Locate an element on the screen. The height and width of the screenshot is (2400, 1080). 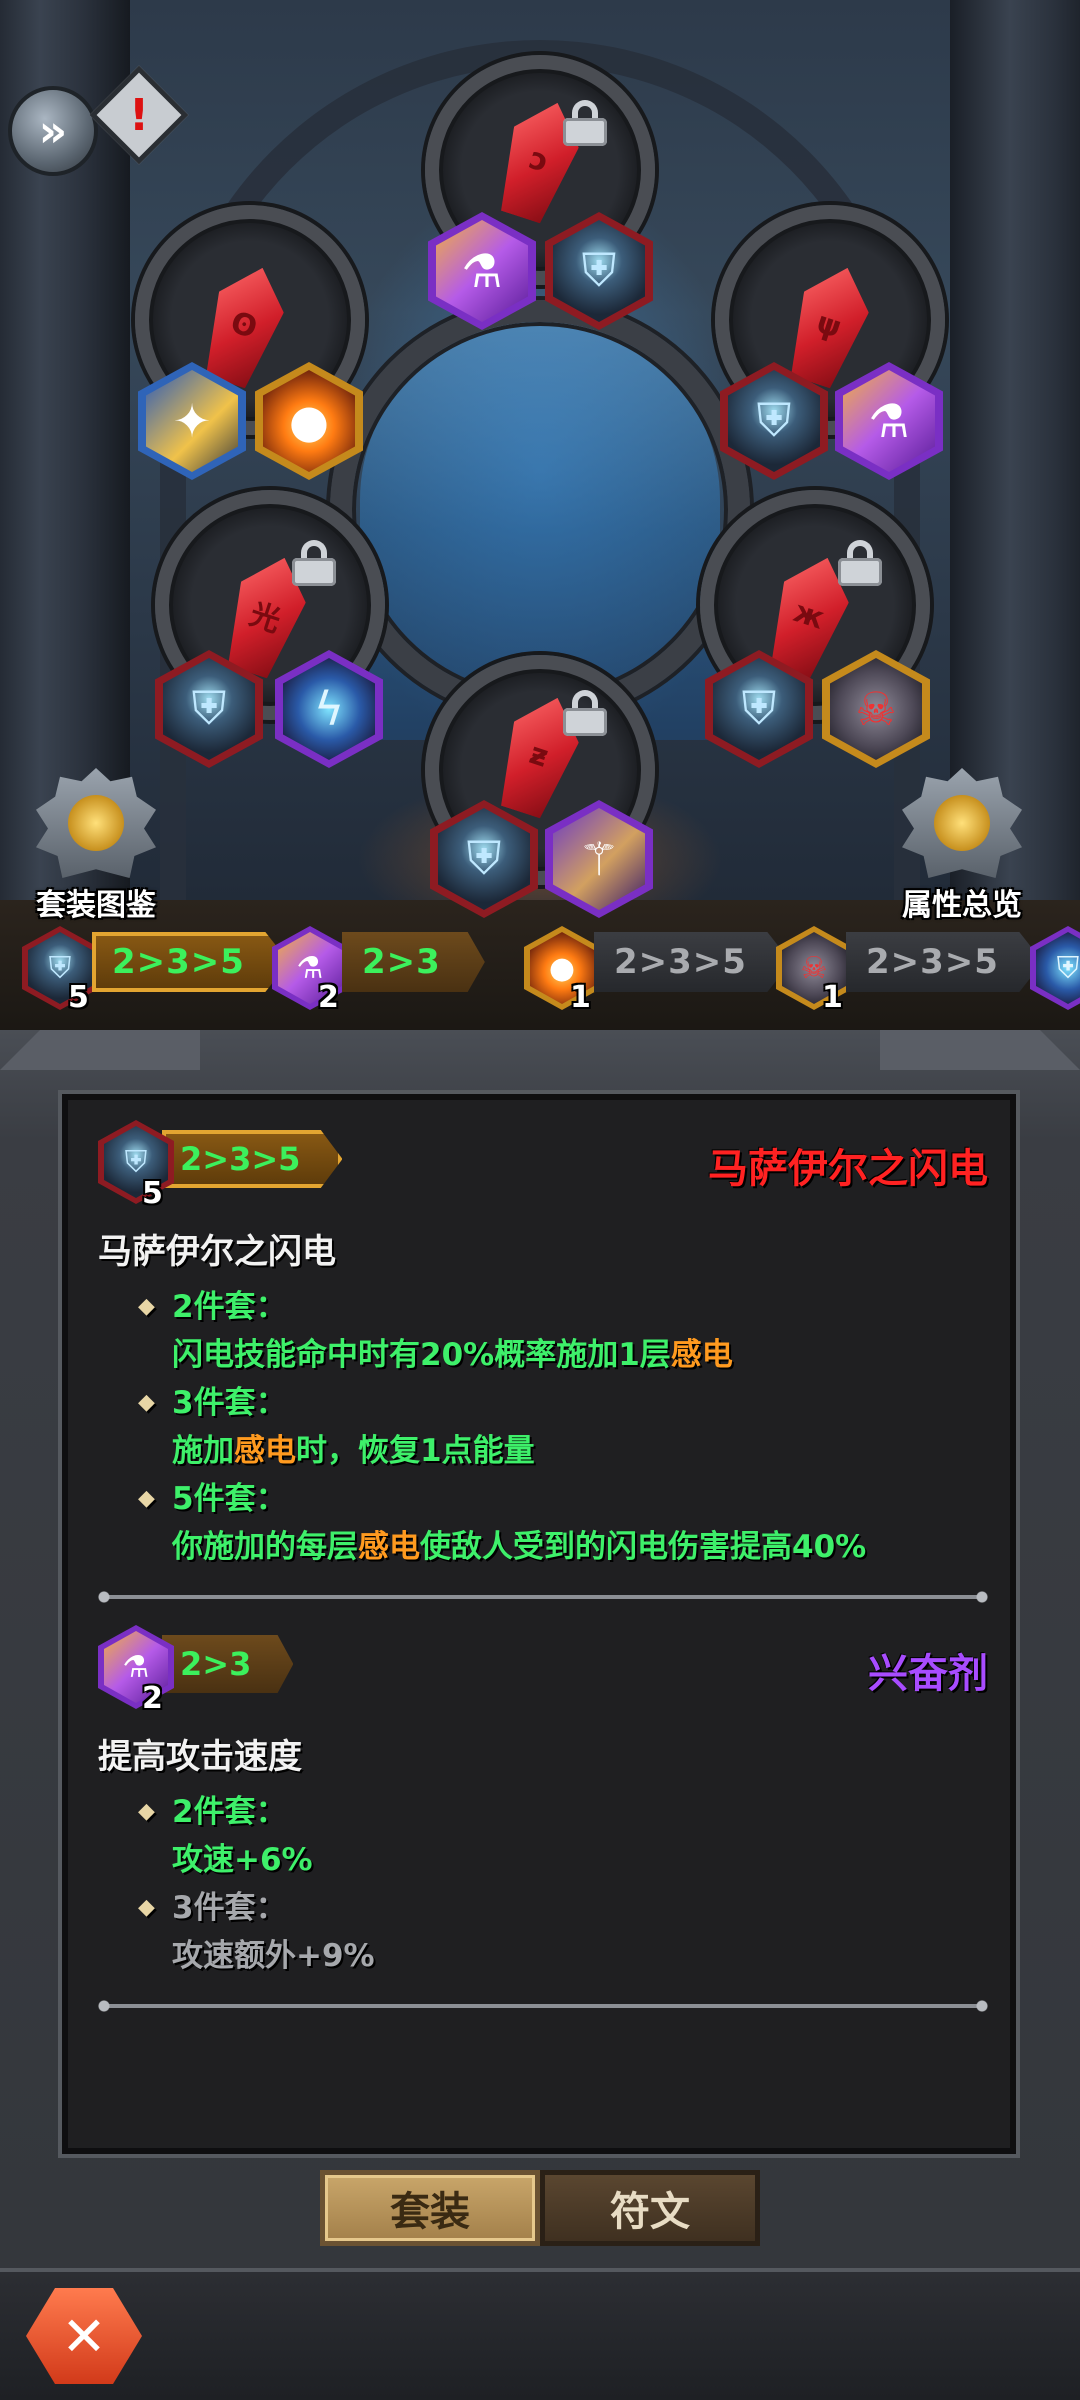
attribute-overview-button: 属性总览 is located at coordinates (962, 846).